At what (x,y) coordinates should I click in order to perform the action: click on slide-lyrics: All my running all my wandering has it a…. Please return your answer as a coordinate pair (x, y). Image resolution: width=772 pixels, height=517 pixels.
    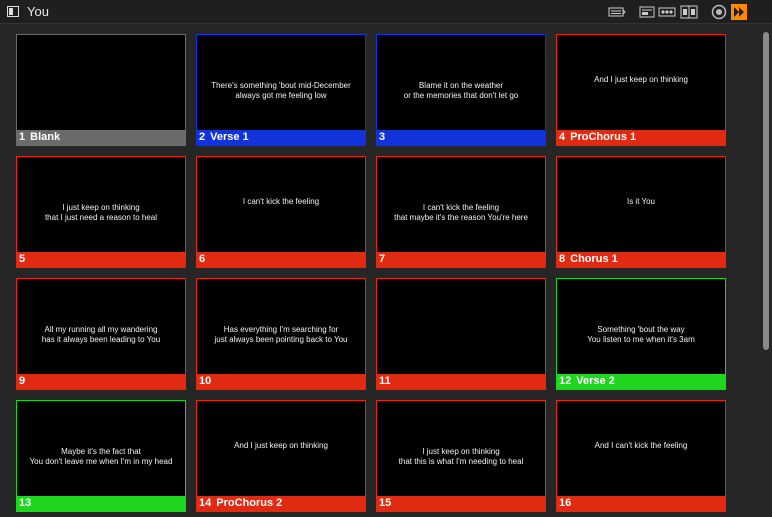
    Looking at the image, I should click on (101, 334).